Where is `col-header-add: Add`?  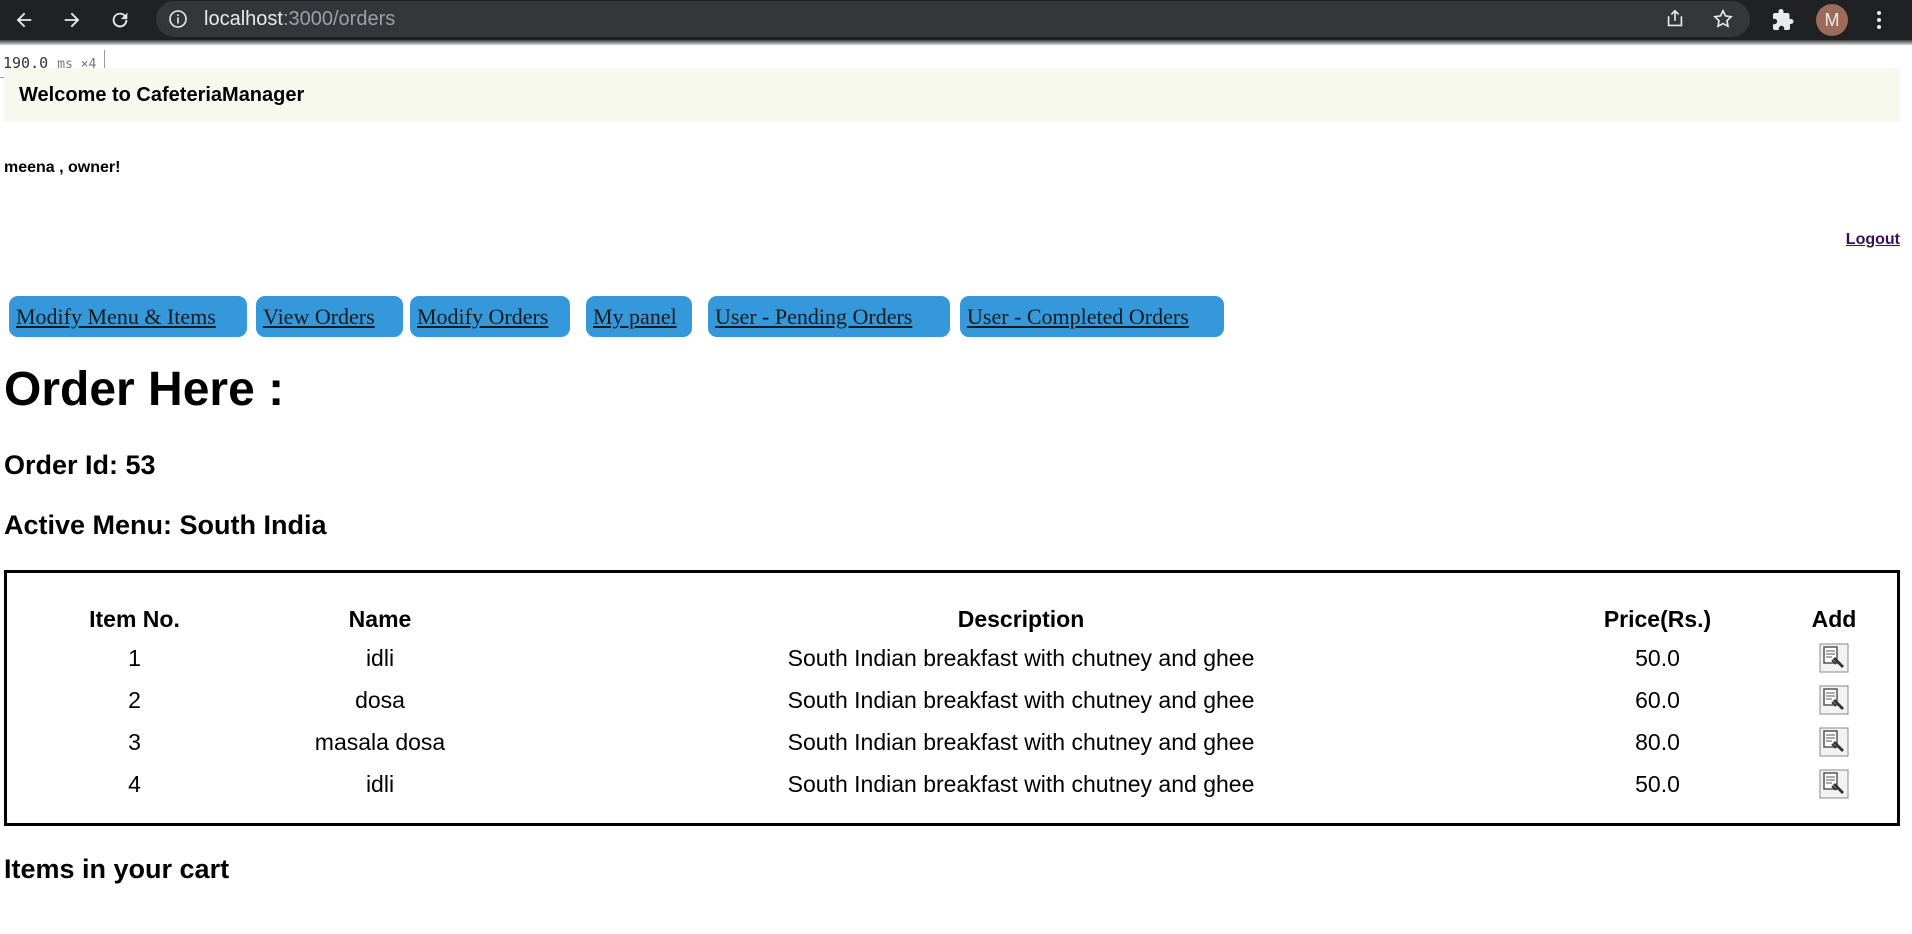
col-header-add: Add is located at coordinates (1834, 618).